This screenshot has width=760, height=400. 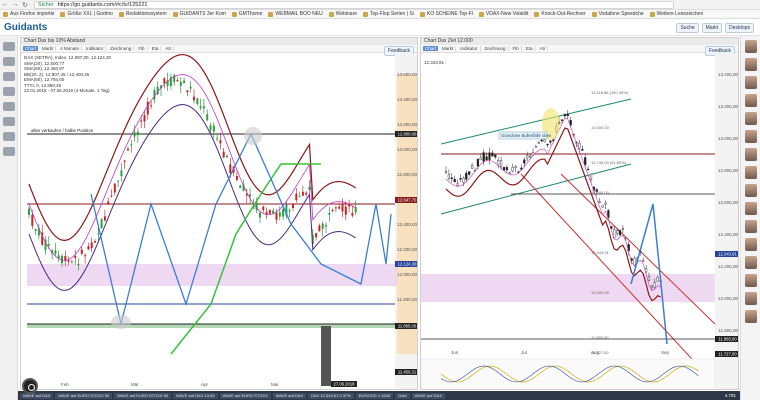 I want to click on chart-icon, so click(x=9, y=76).